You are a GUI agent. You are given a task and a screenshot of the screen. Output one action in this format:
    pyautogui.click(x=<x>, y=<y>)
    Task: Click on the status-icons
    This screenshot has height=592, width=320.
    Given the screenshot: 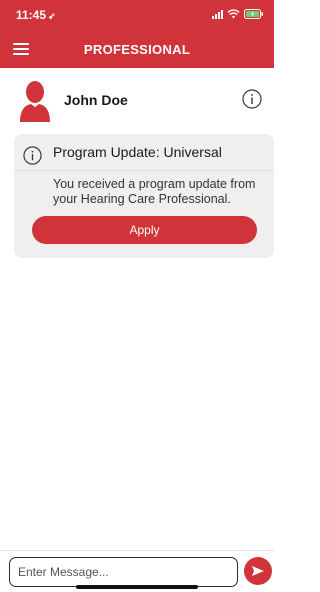 What is the action you would take?
    pyautogui.click(x=238, y=14)
    